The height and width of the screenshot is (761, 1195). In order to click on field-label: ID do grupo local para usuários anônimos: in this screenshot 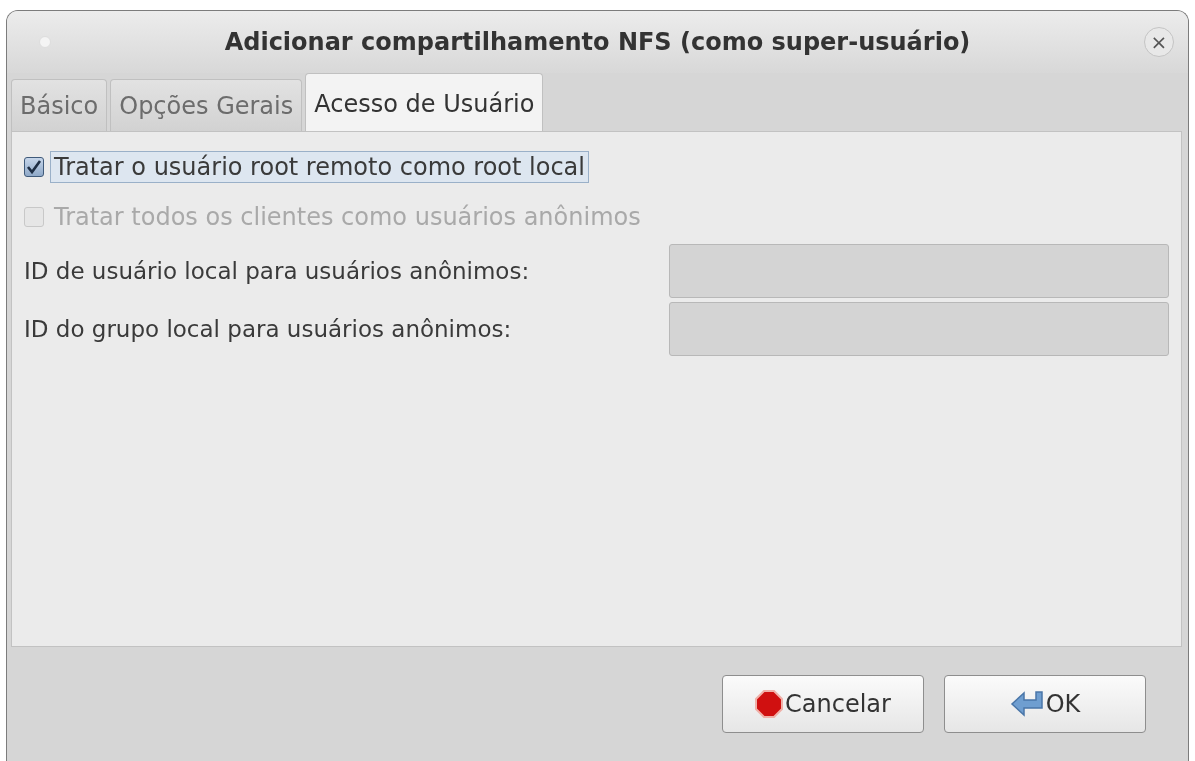, I will do `click(268, 329)`.